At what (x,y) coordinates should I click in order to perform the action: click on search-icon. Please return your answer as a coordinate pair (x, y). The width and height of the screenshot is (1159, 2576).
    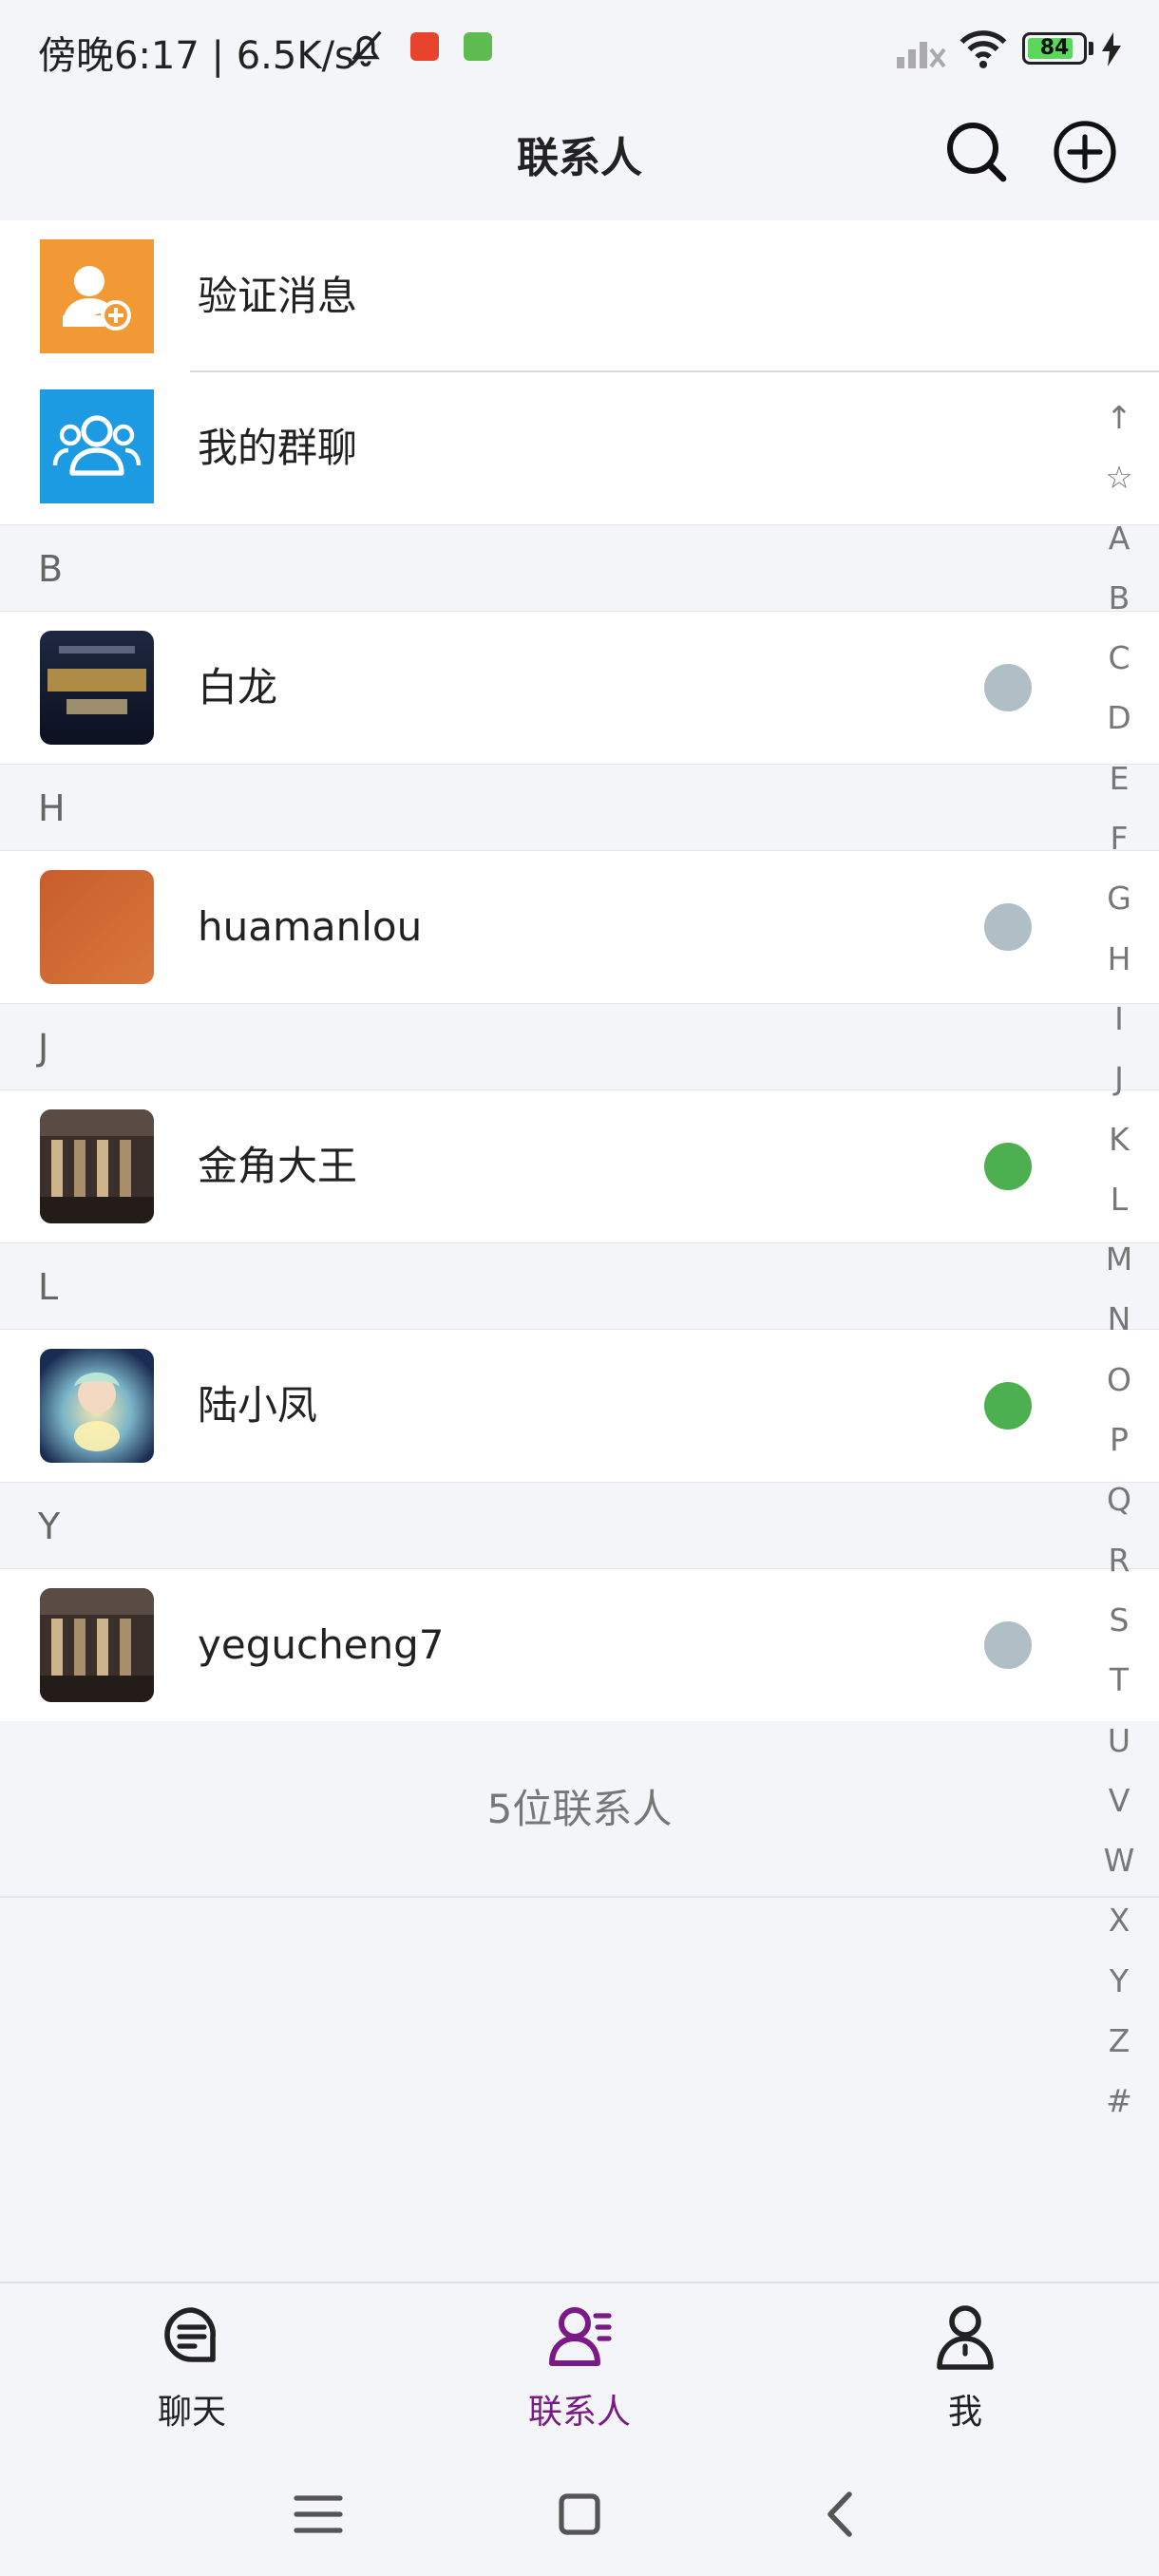
    Looking at the image, I should click on (977, 152).